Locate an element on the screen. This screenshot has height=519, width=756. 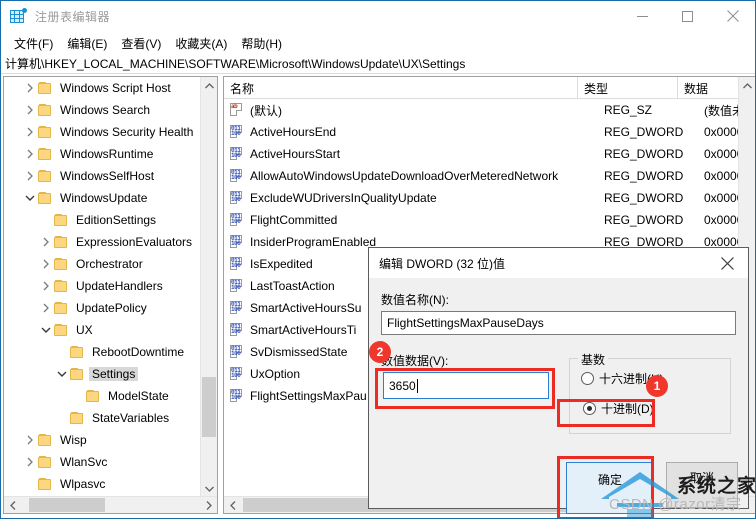
tree-scroll-down-icon is located at coordinates (209, 488).